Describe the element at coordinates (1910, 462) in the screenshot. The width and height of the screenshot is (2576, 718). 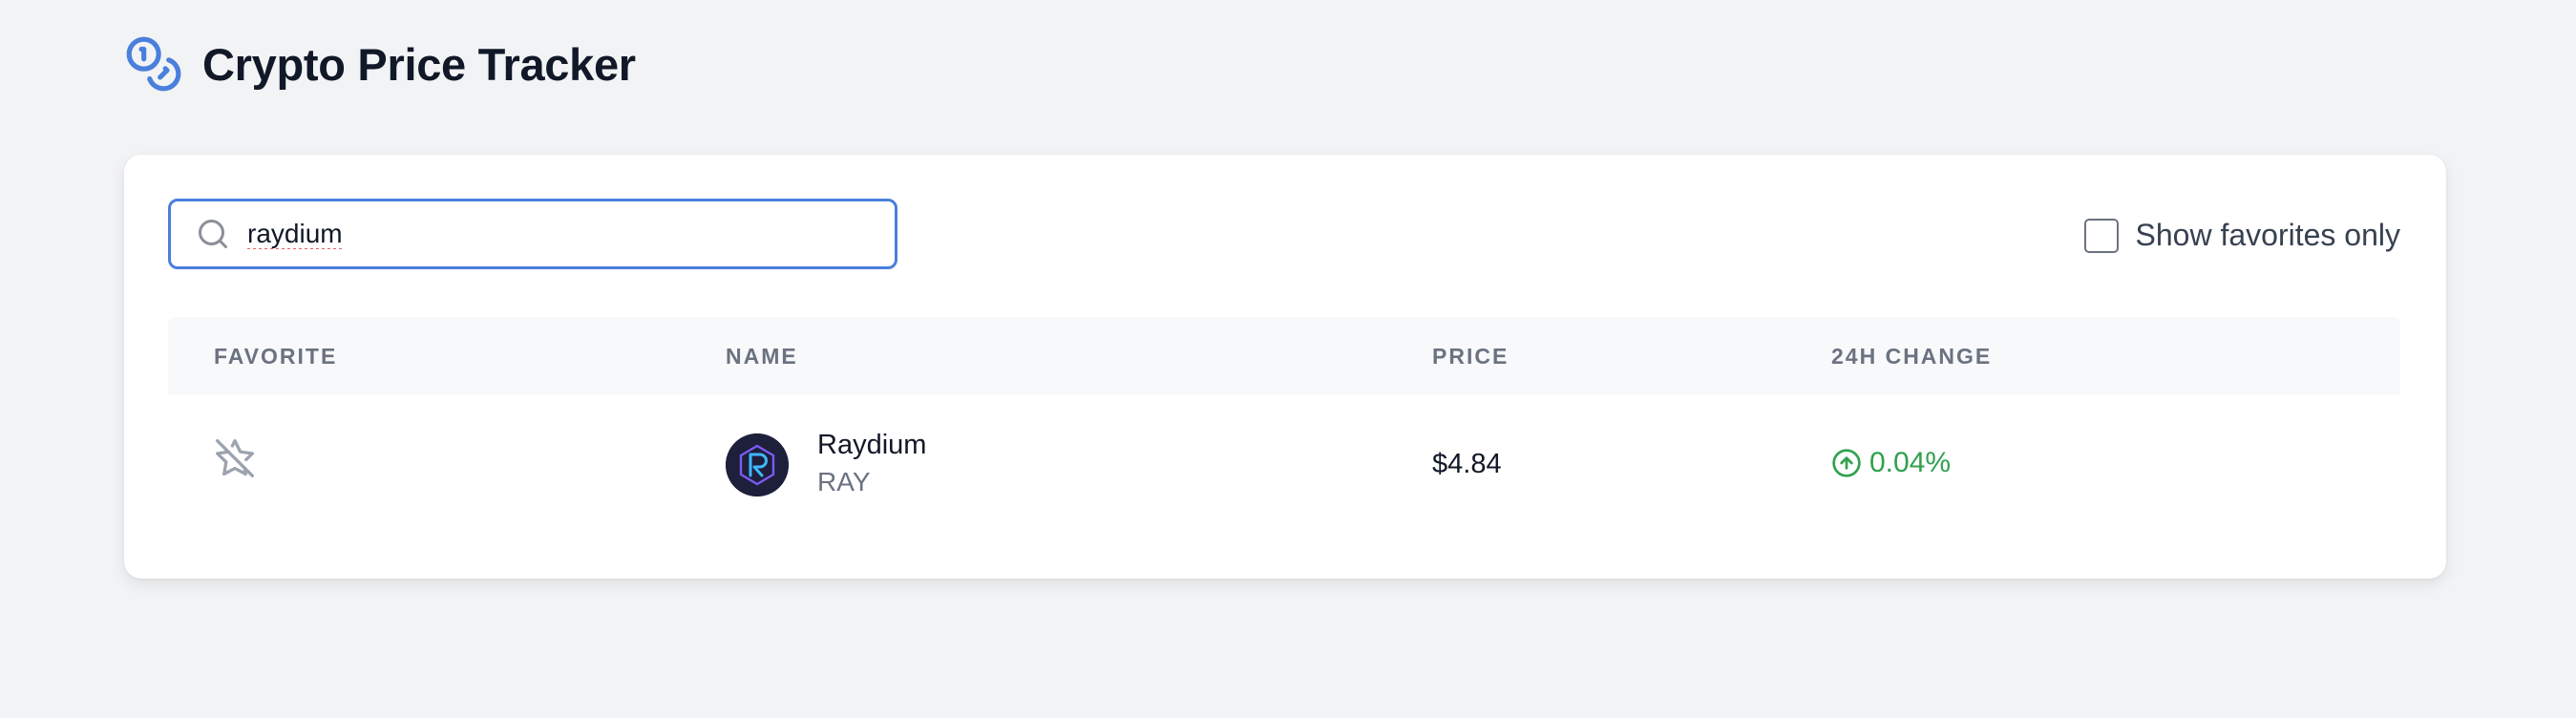
I see `price-change-value: 0.04%` at that location.